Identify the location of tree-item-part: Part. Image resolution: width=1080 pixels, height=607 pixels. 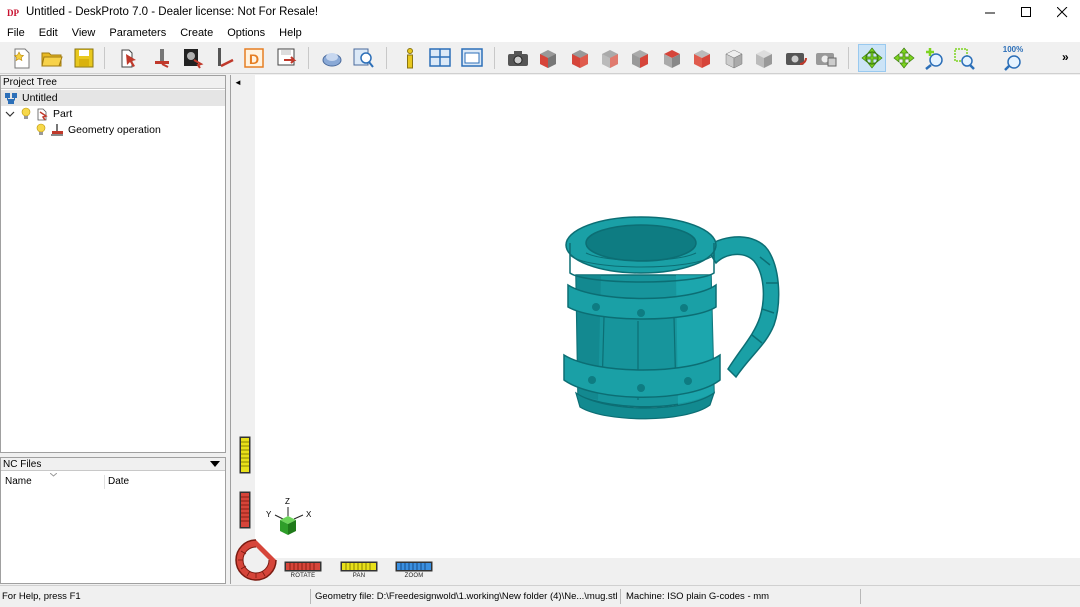
(36, 114).